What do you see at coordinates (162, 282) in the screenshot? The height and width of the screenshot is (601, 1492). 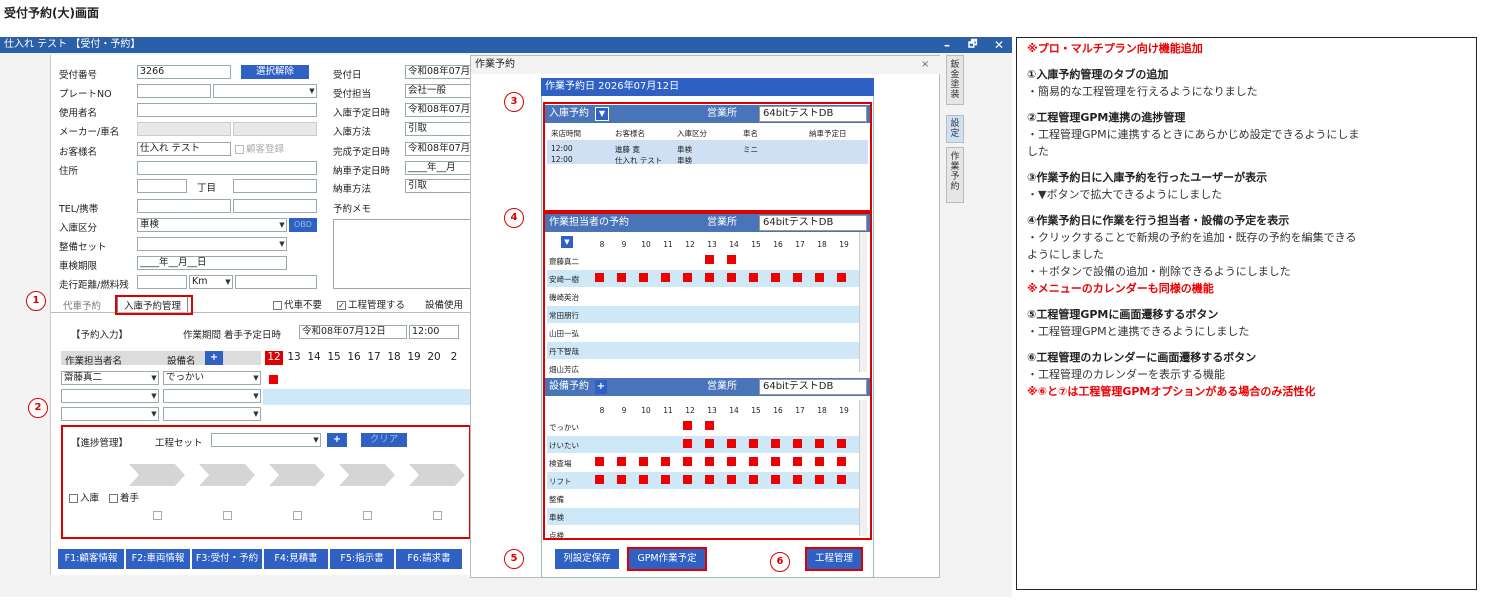 I see `mileage-field` at bounding box center [162, 282].